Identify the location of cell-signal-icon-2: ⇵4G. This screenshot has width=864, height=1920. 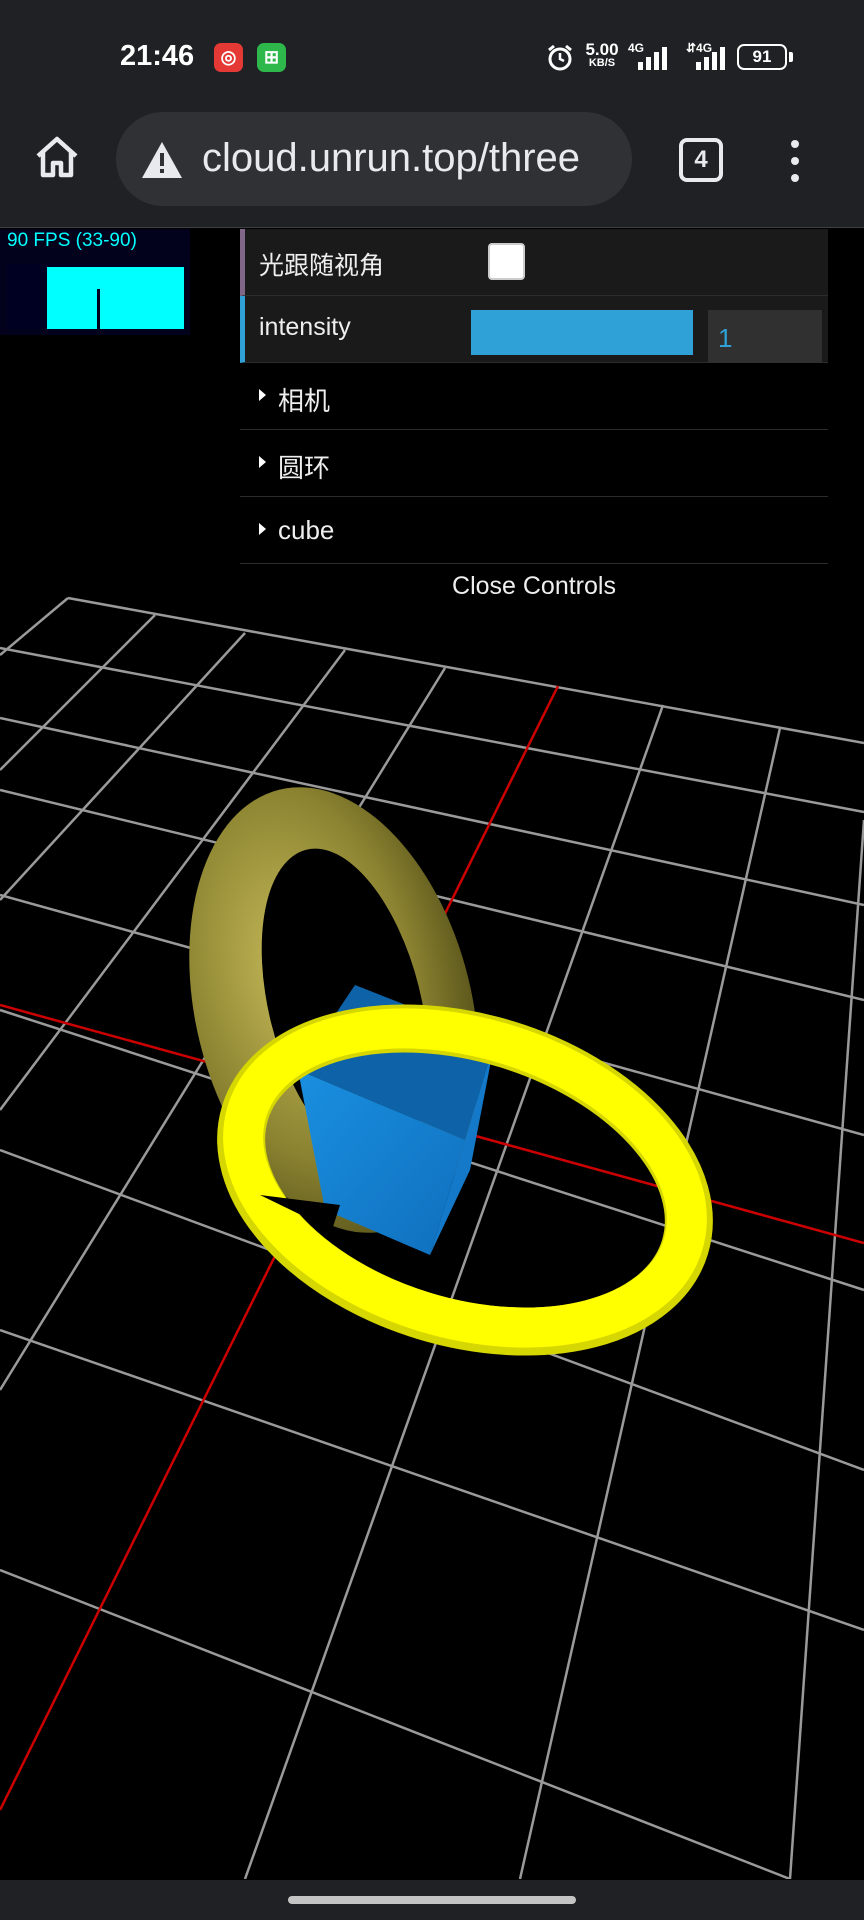
(708, 56).